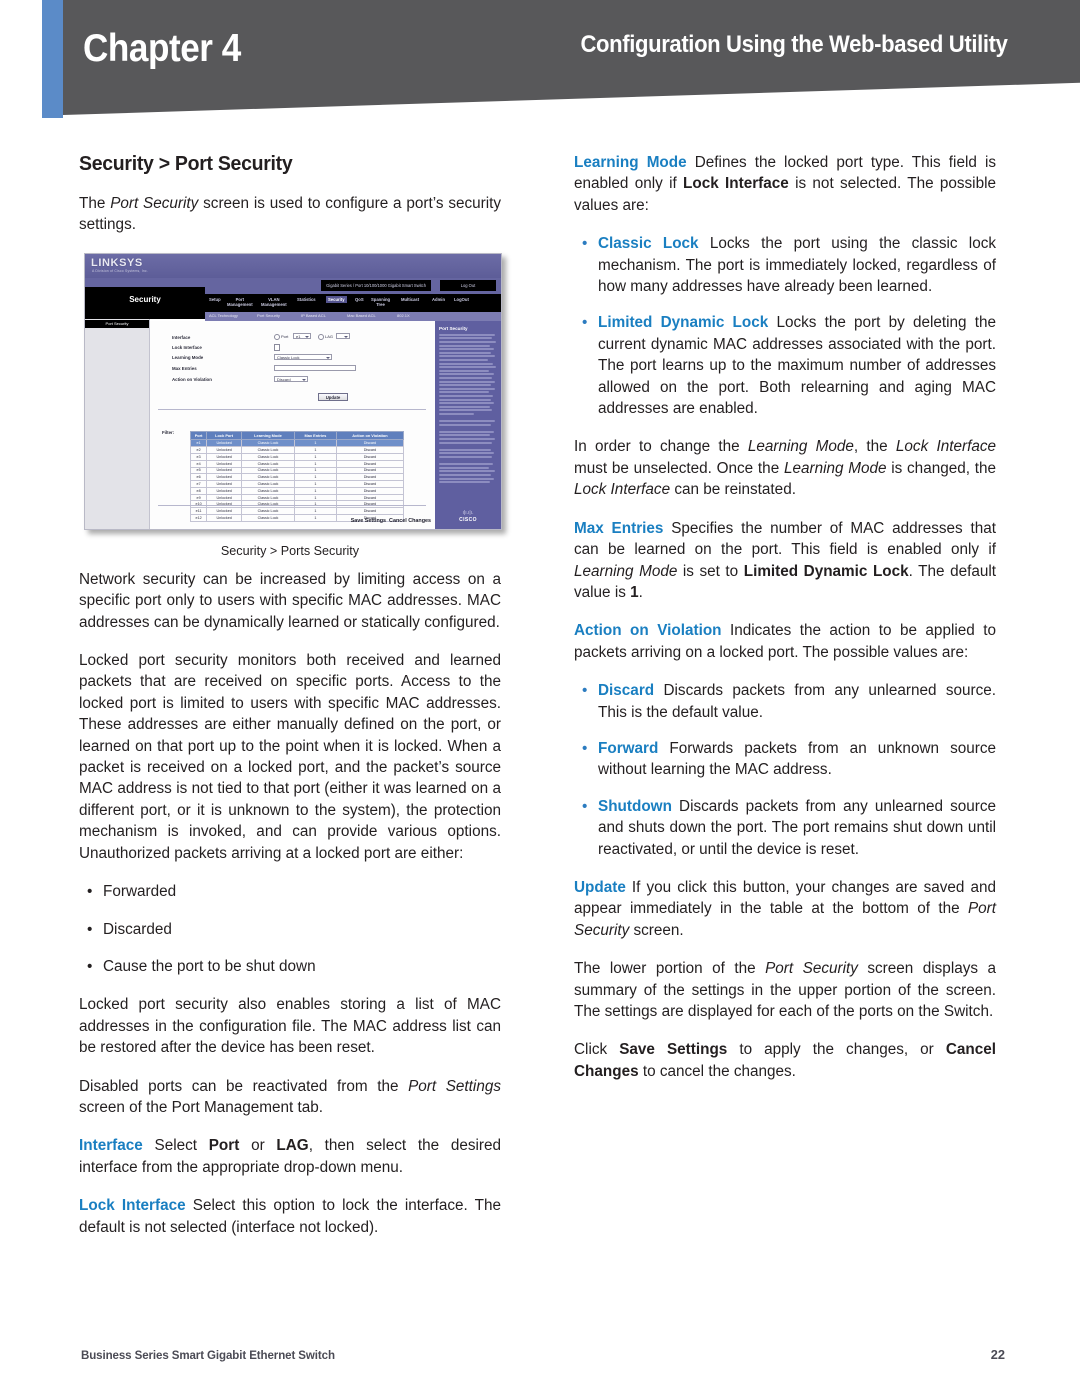  What do you see at coordinates (997, 1354) in the screenshot?
I see `footer-page-number: 22` at bounding box center [997, 1354].